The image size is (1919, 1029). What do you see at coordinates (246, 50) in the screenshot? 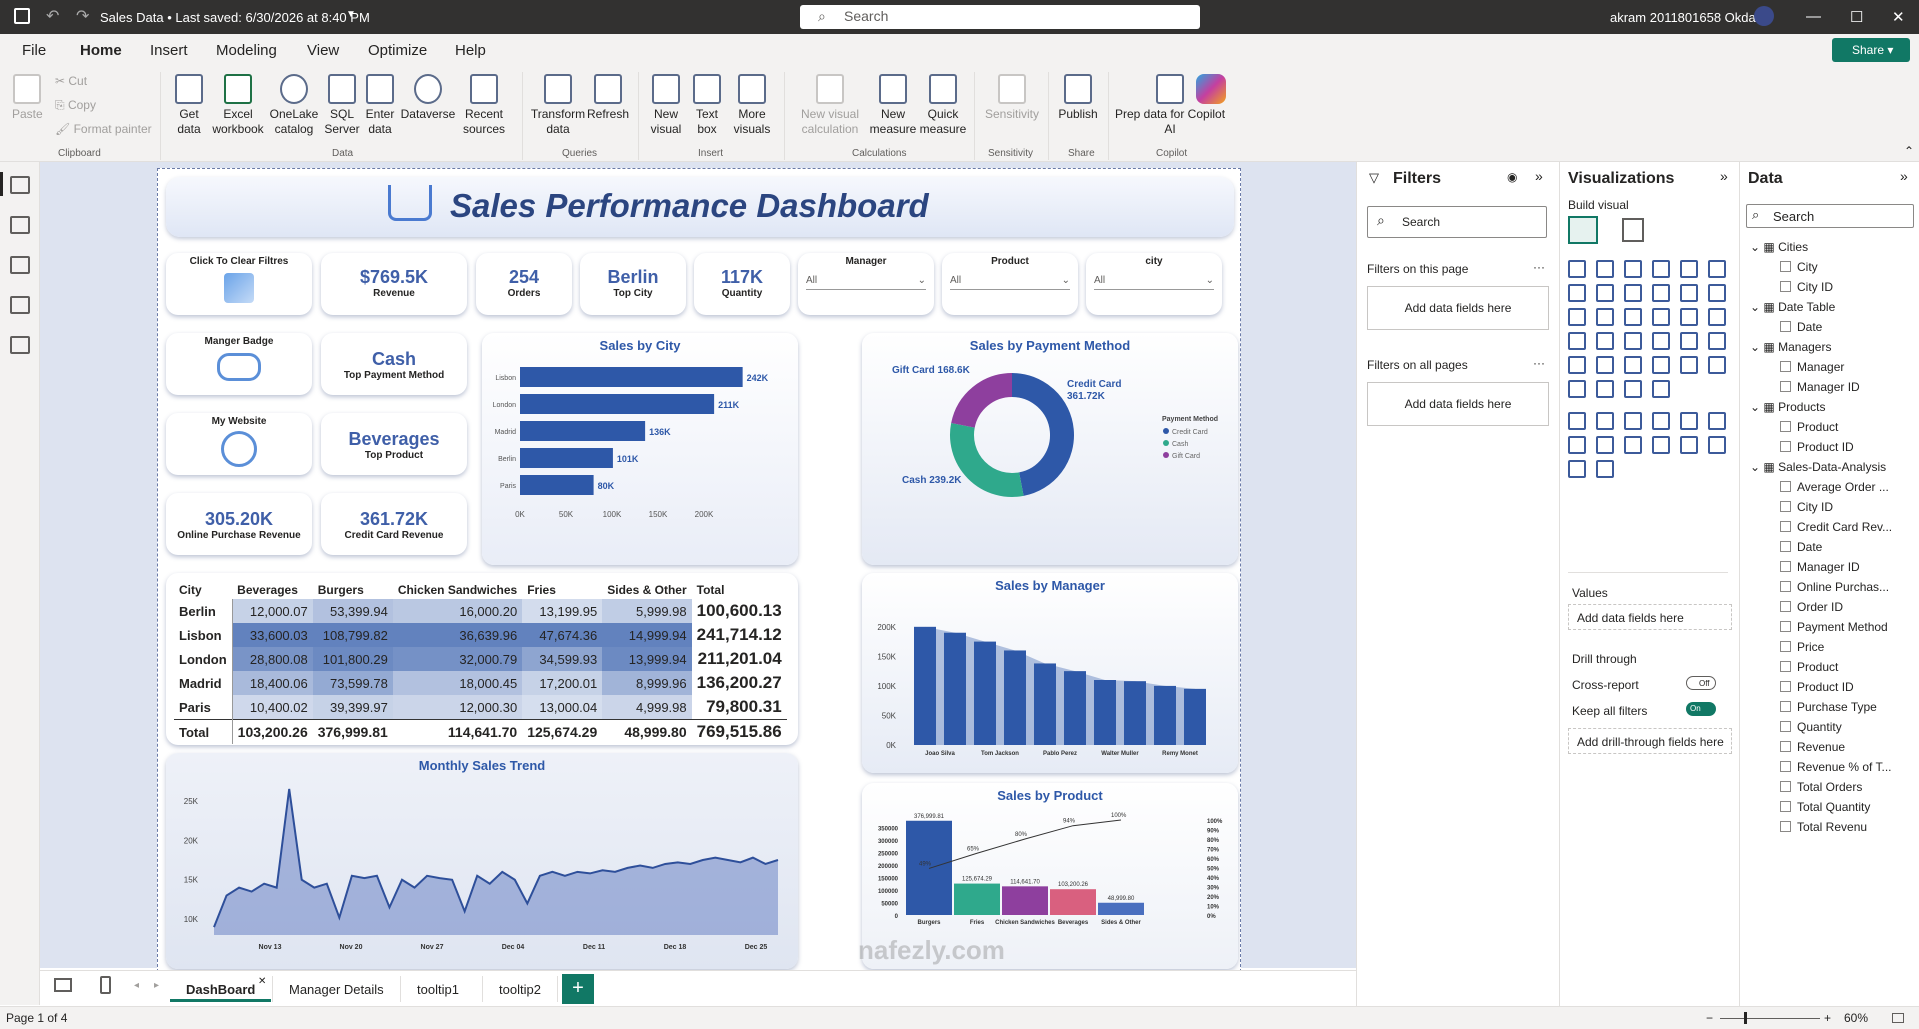
I see `menu-modeling: Modeling` at bounding box center [246, 50].